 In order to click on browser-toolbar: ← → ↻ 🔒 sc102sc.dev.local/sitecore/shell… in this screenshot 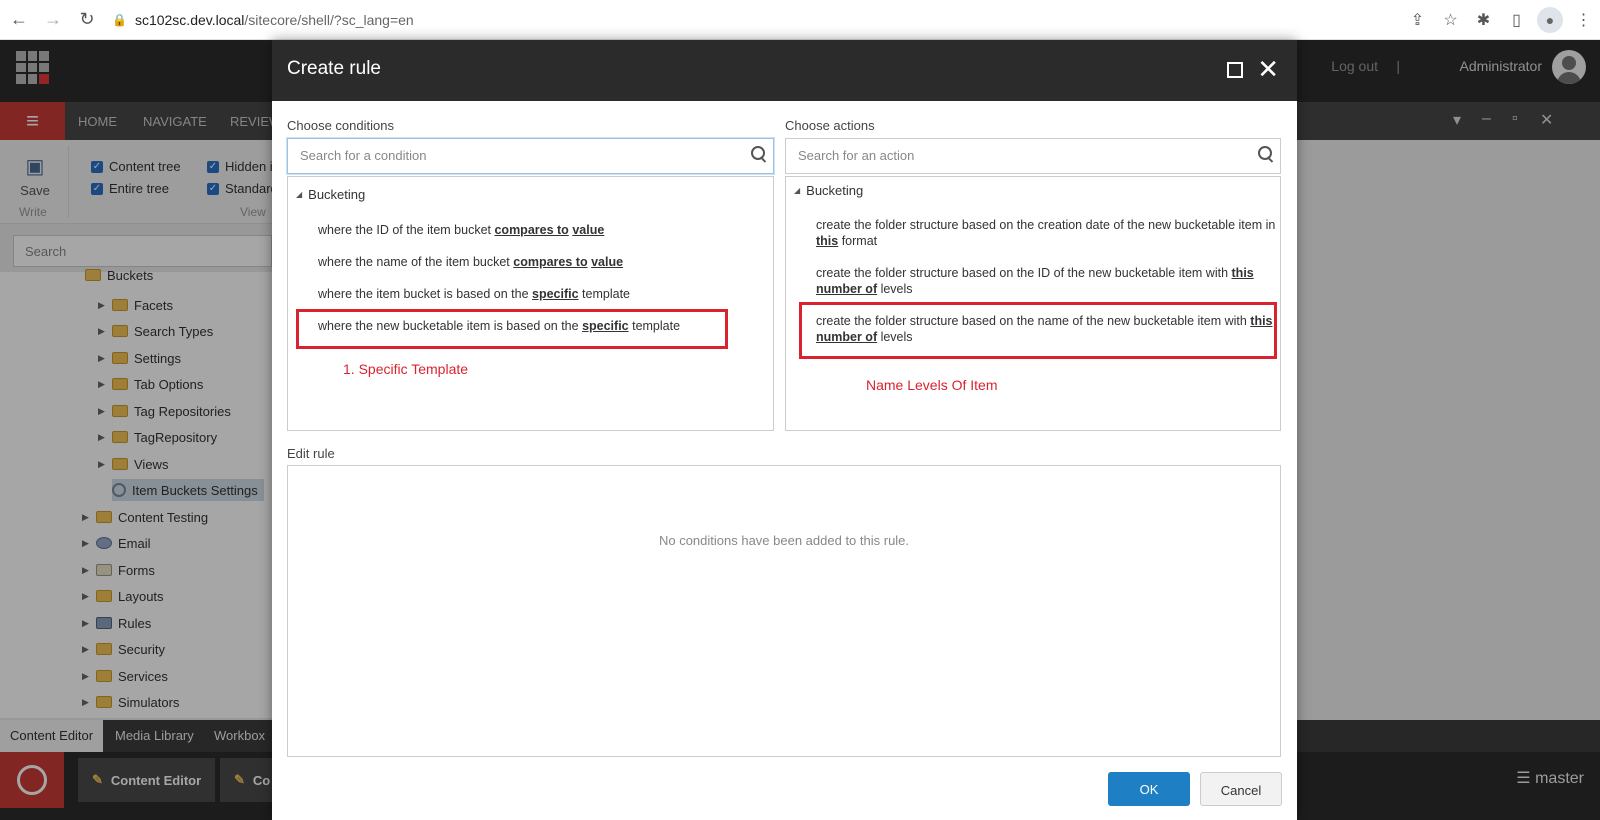, I will do `click(800, 20)`.